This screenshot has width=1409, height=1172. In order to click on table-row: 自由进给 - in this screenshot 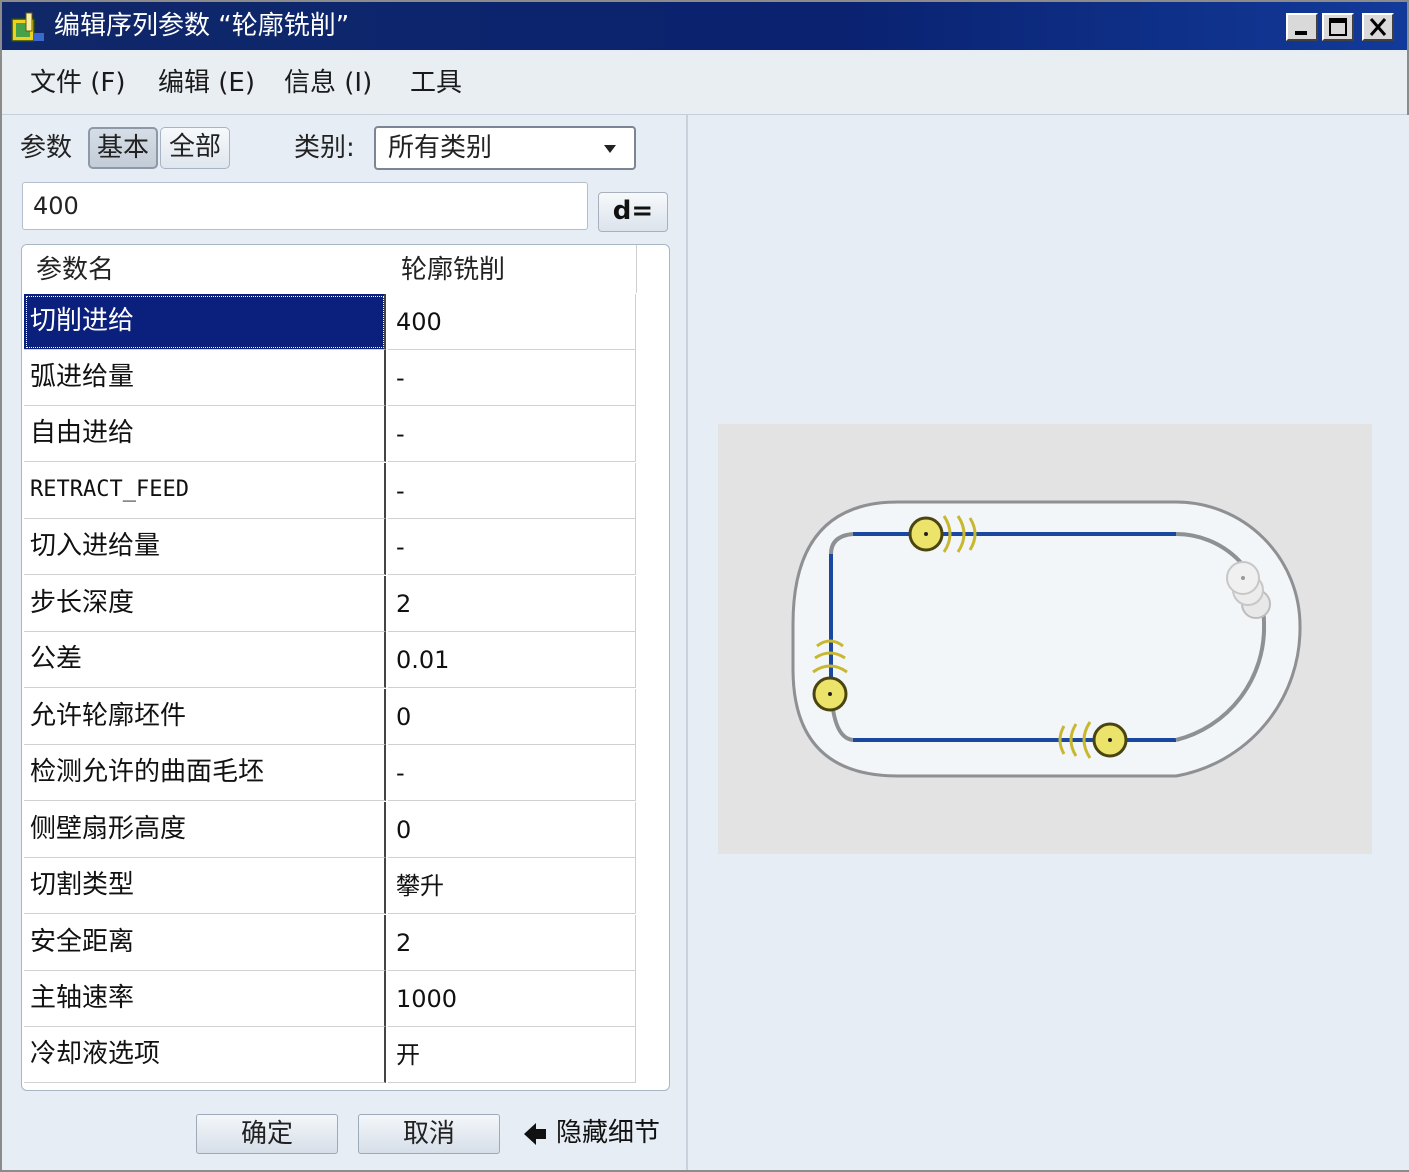, I will do `click(331, 434)`.